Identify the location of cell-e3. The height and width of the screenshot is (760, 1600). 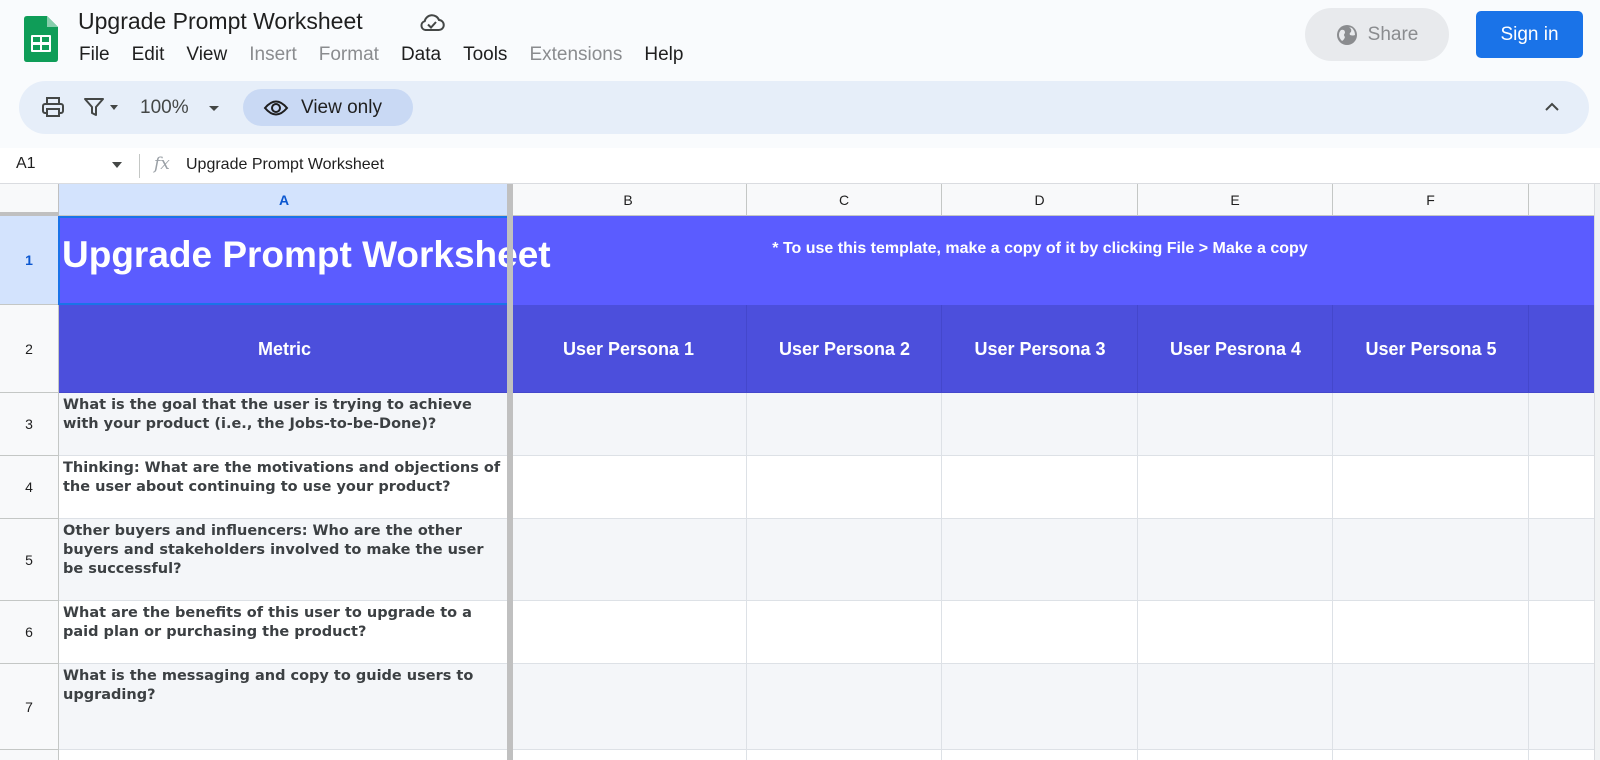
(1235, 424).